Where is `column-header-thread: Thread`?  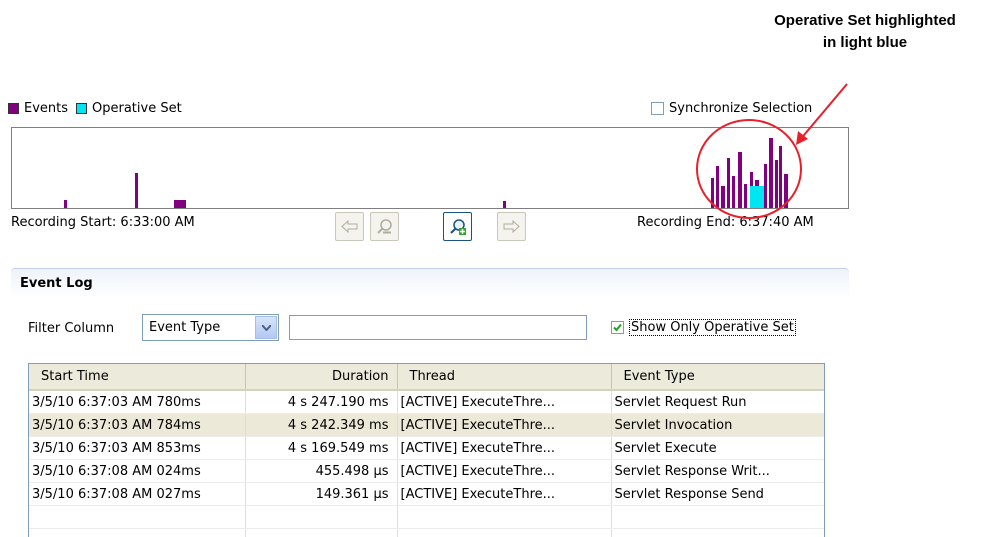 column-header-thread: Thread is located at coordinates (504, 377).